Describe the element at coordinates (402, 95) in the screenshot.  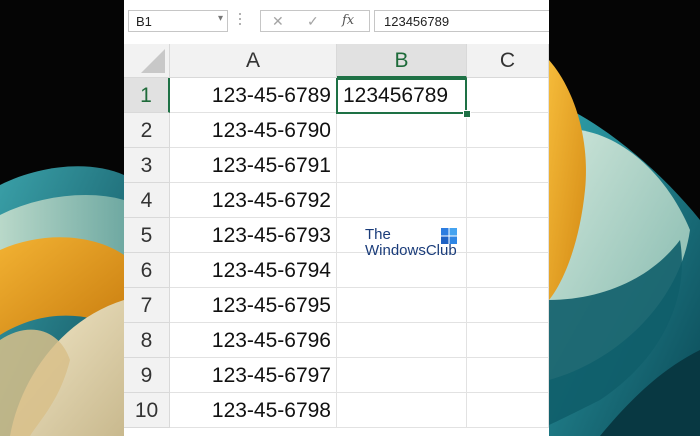
I see `cell-b1: 123456789` at that location.